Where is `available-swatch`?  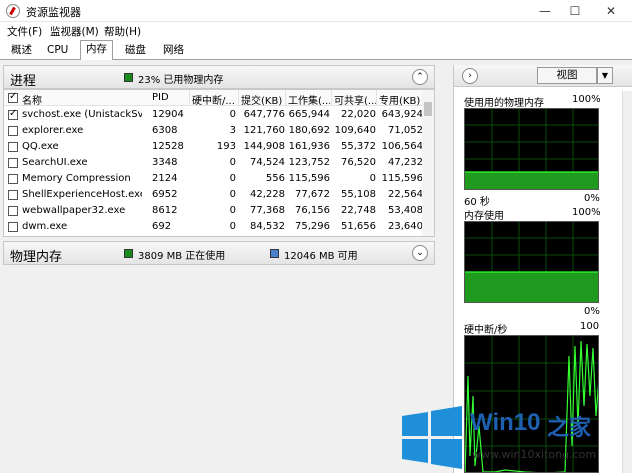
available-swatch is located at coordinates (274, 253).